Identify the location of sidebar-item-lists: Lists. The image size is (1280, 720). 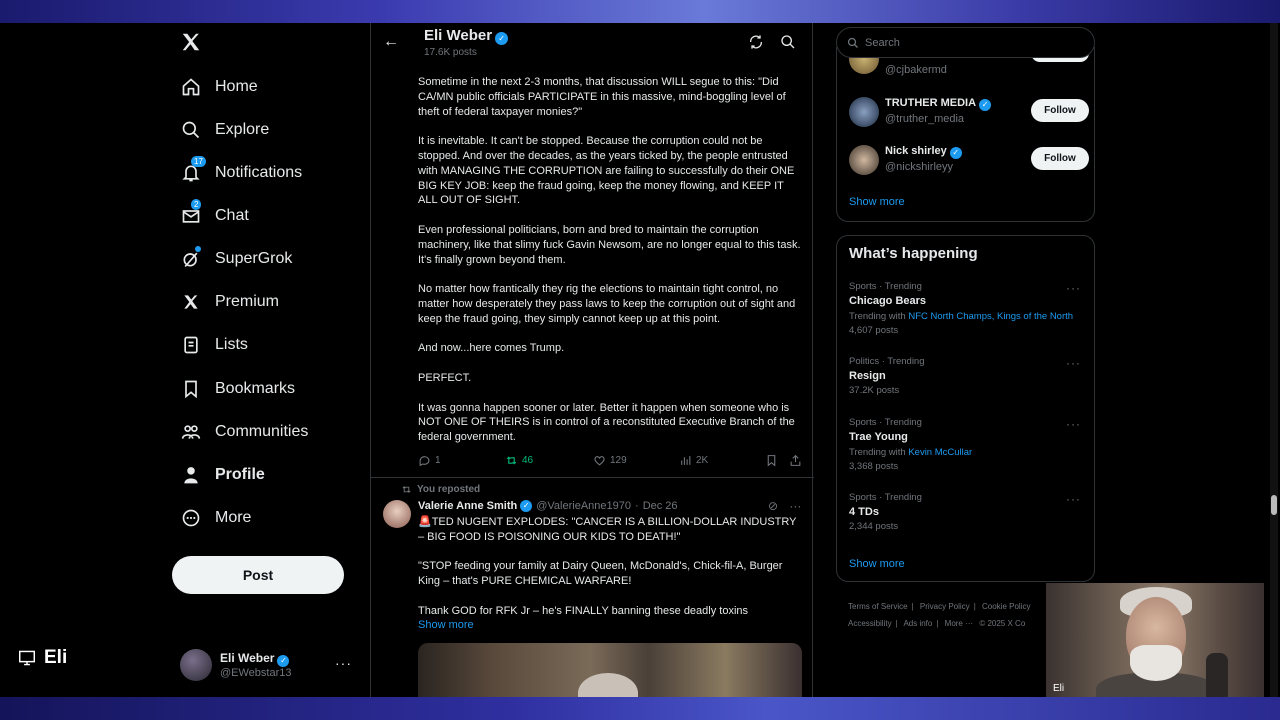
(214, 345).